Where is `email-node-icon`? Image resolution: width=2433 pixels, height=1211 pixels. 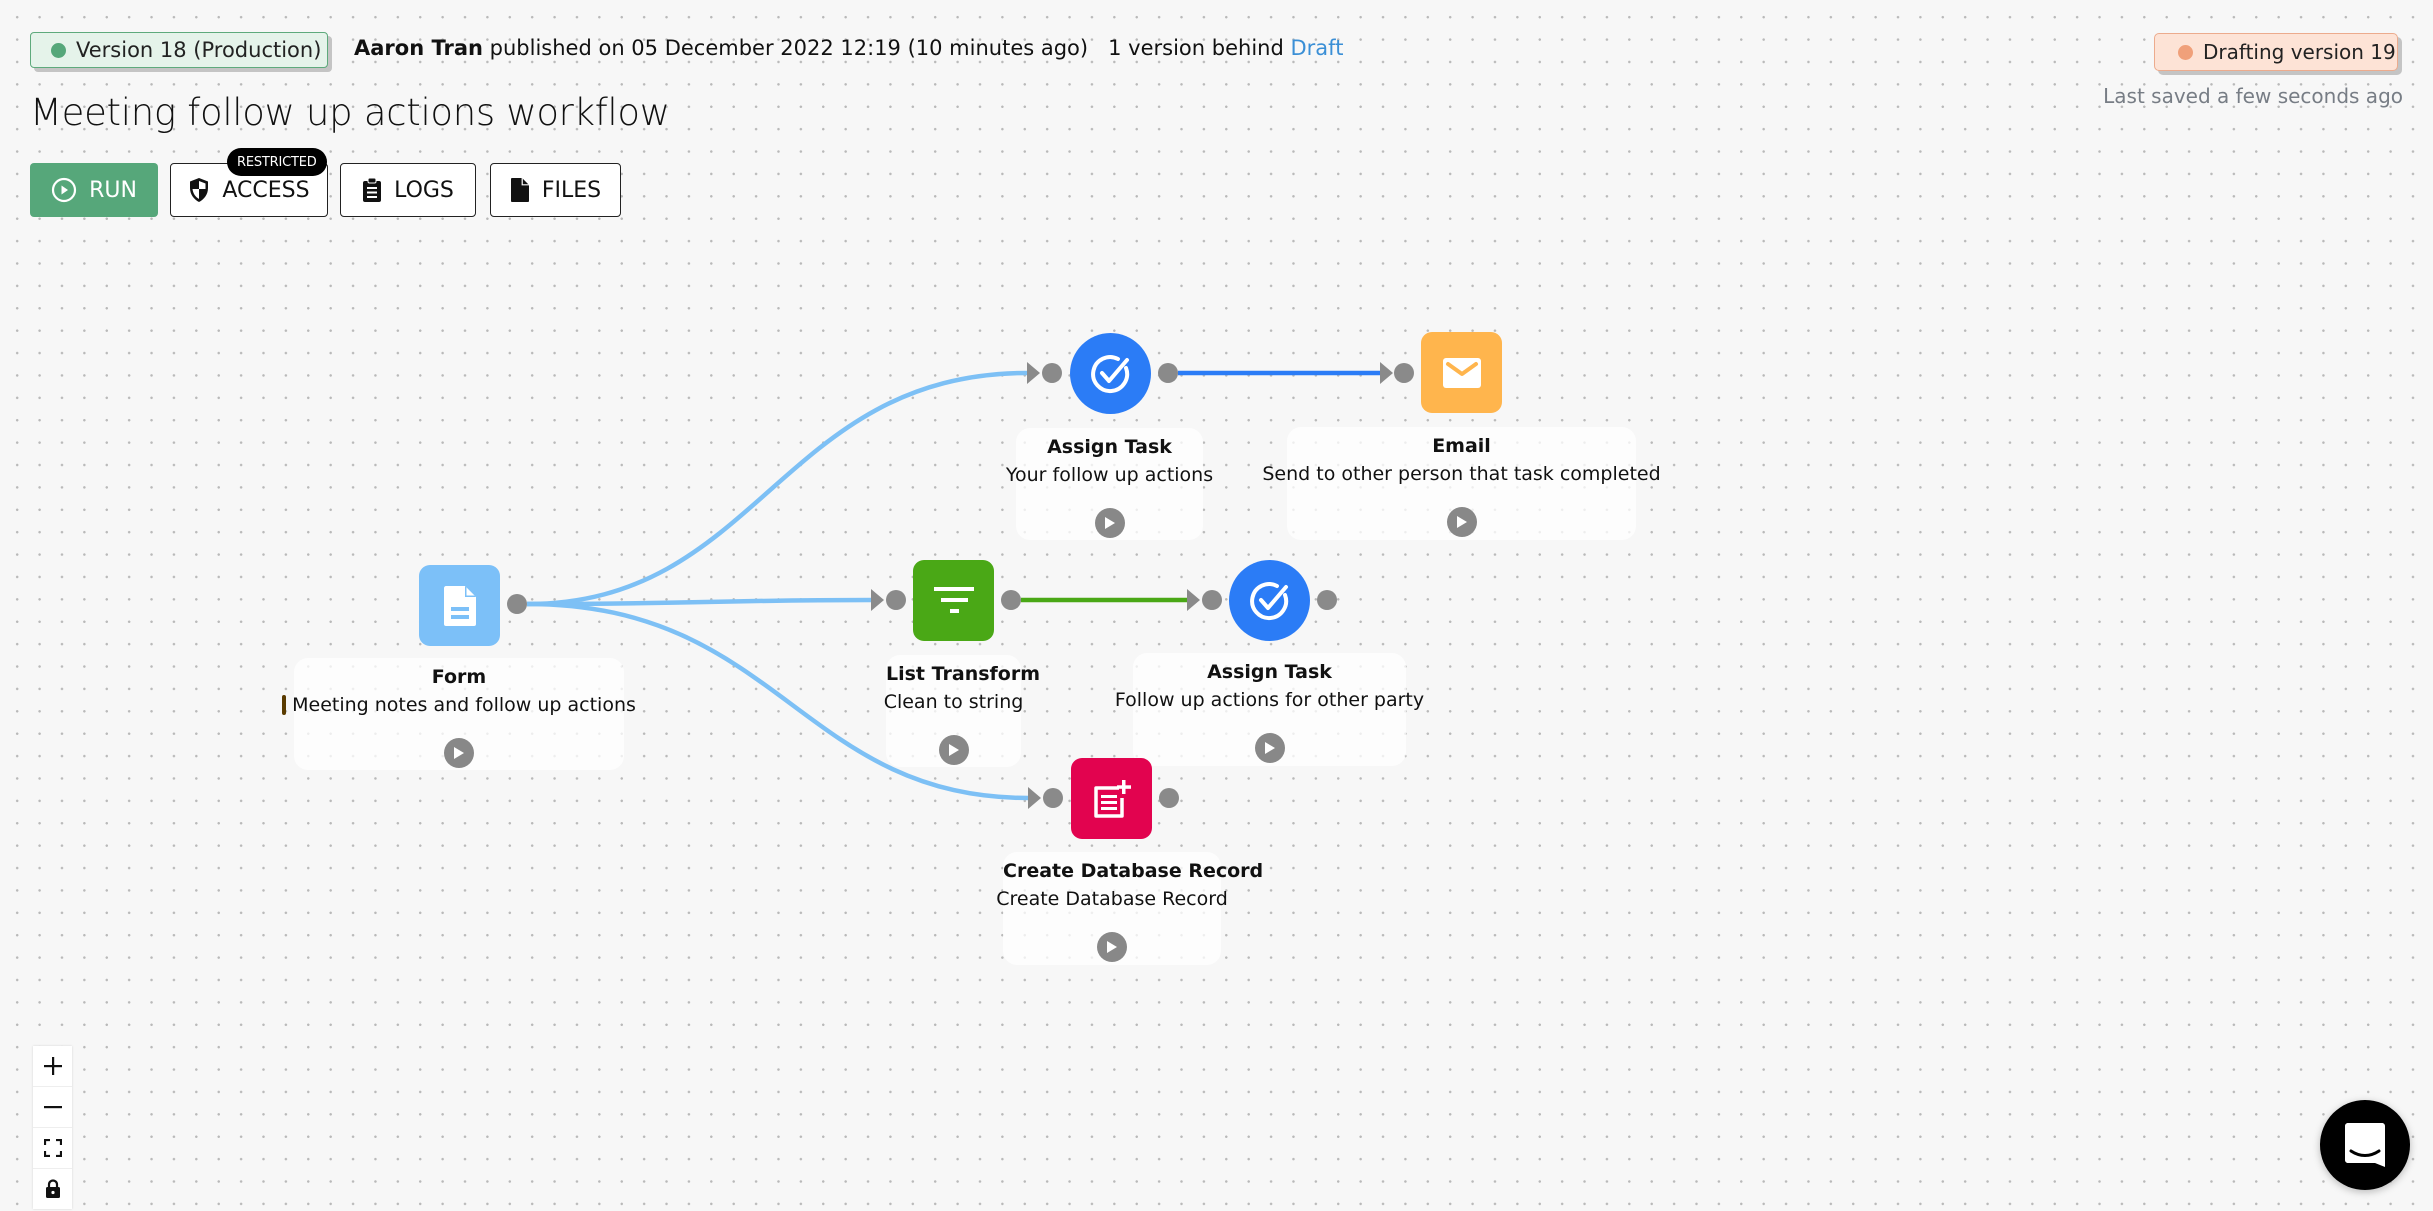
email-node-icon is located at coordinates (1461, 372).